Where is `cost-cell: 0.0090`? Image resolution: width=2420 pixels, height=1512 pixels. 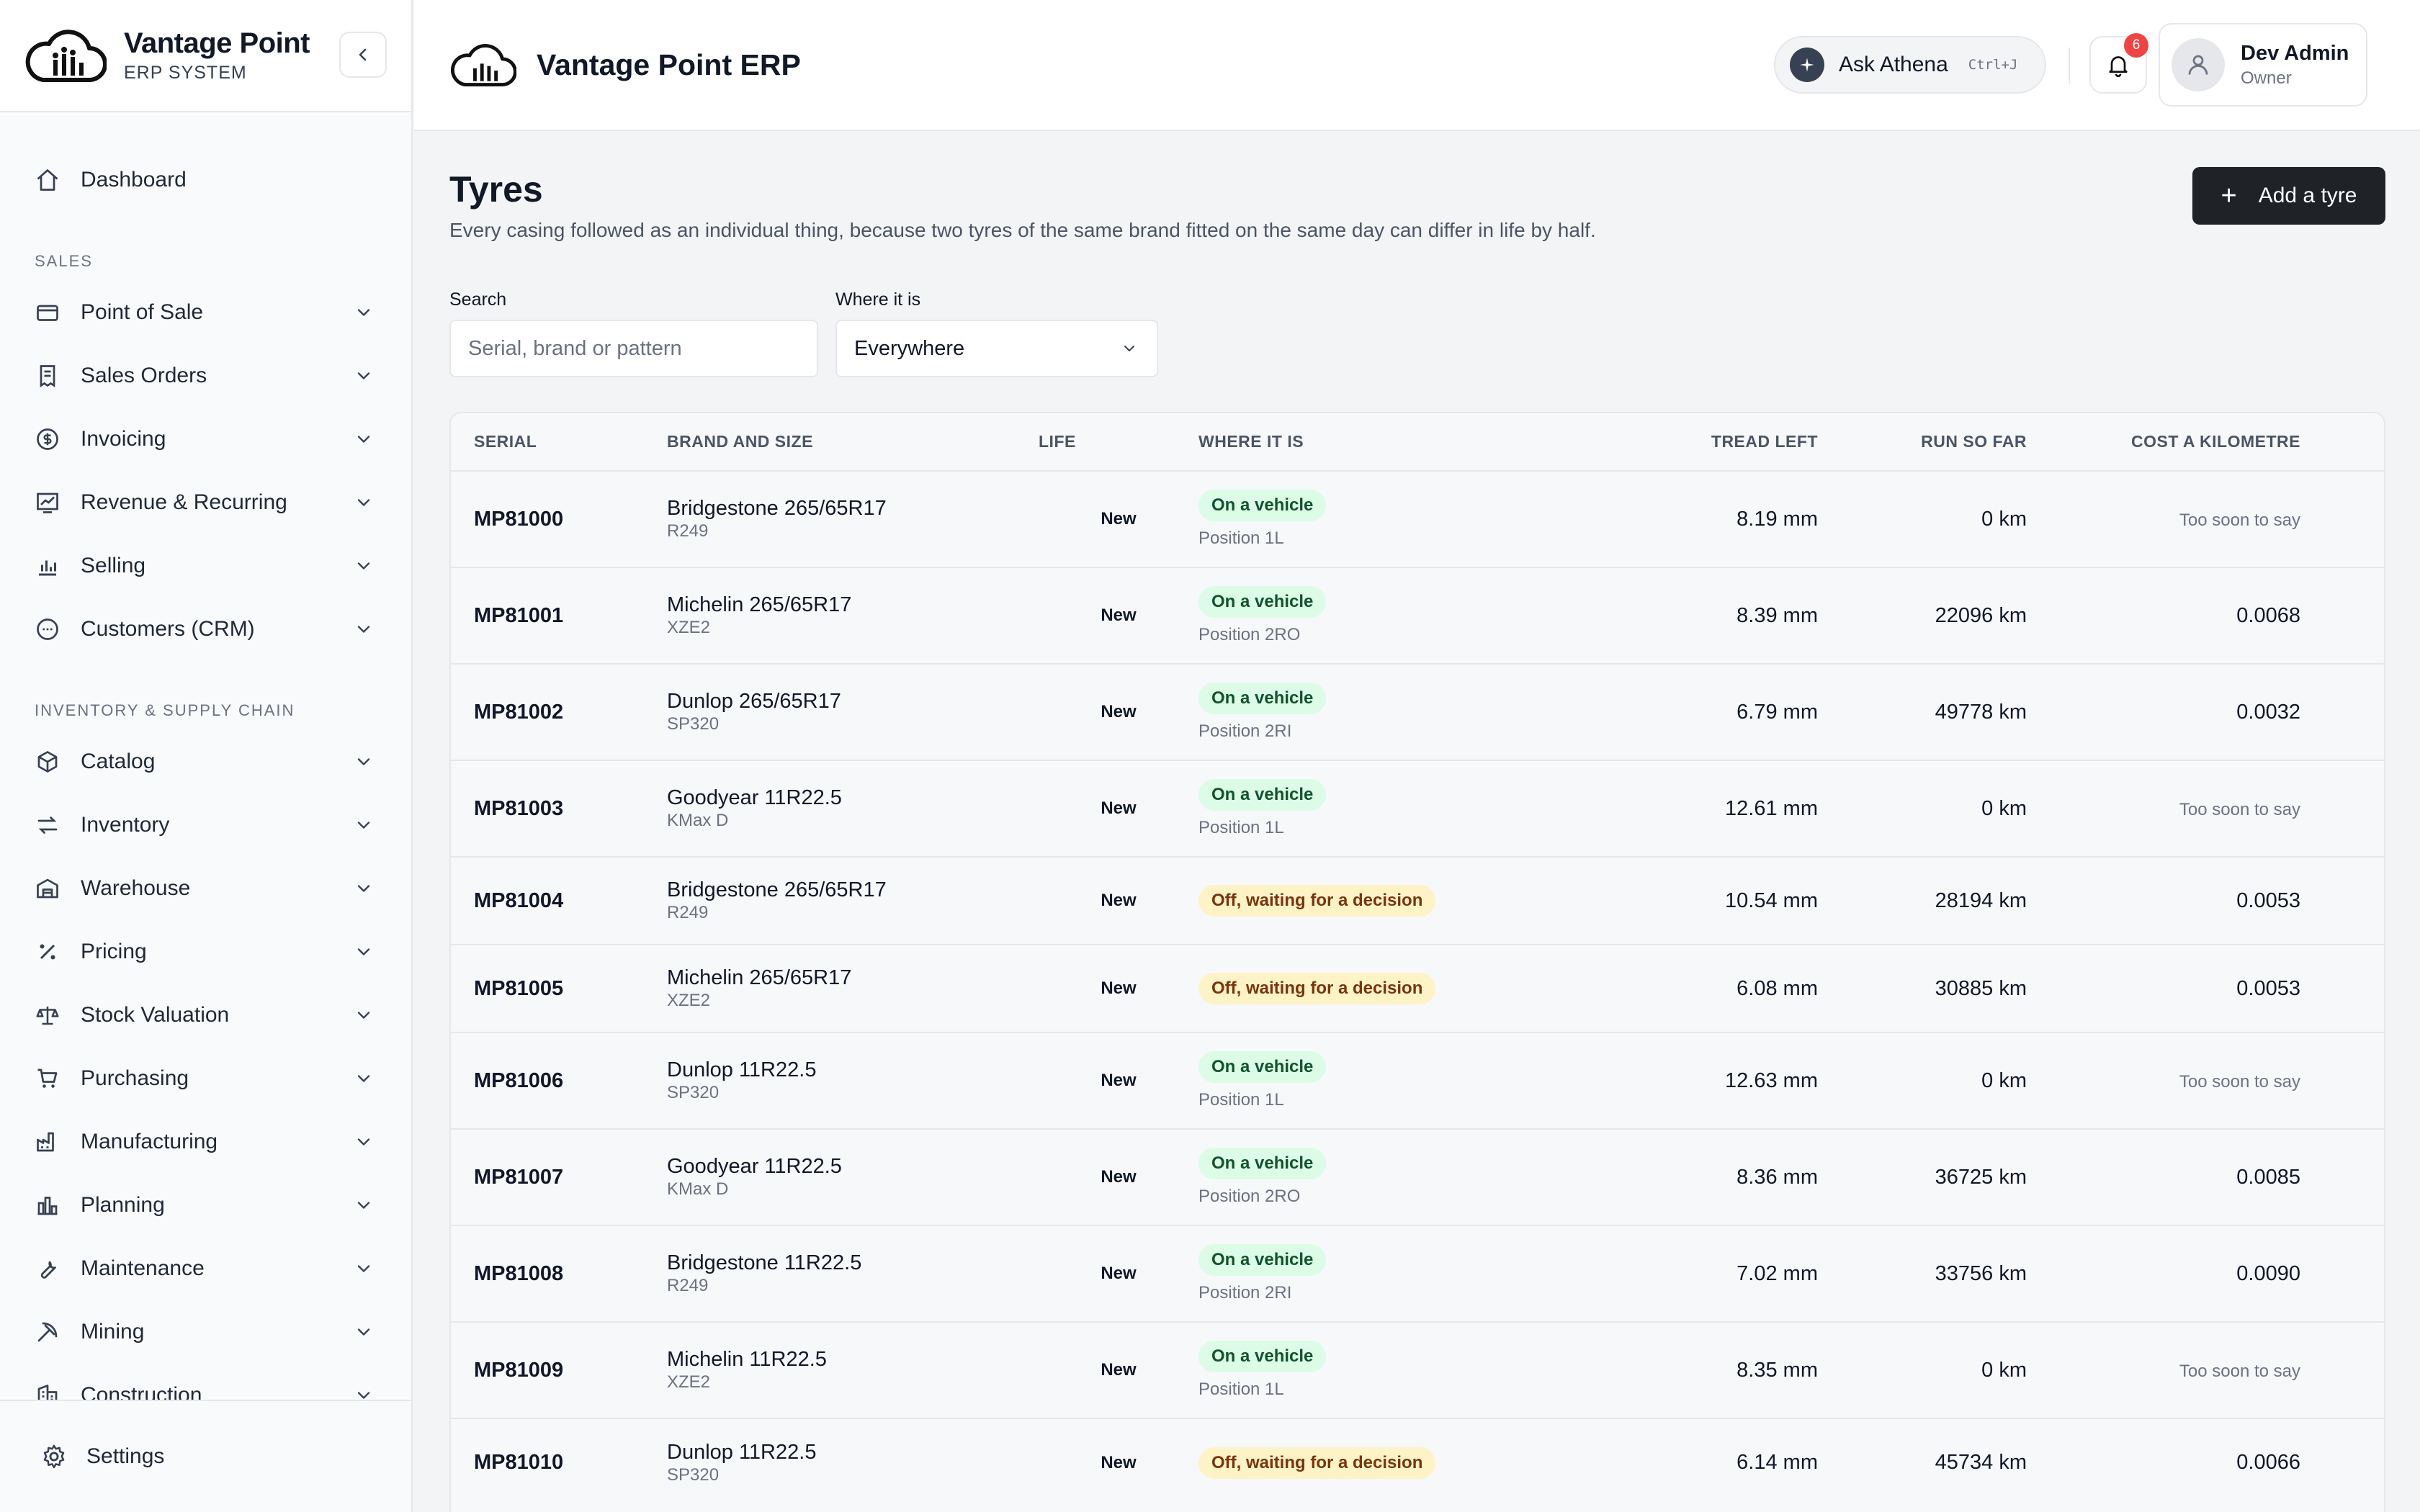
cost-cell: 0.0090 is located at coordinates (2205, 1273).